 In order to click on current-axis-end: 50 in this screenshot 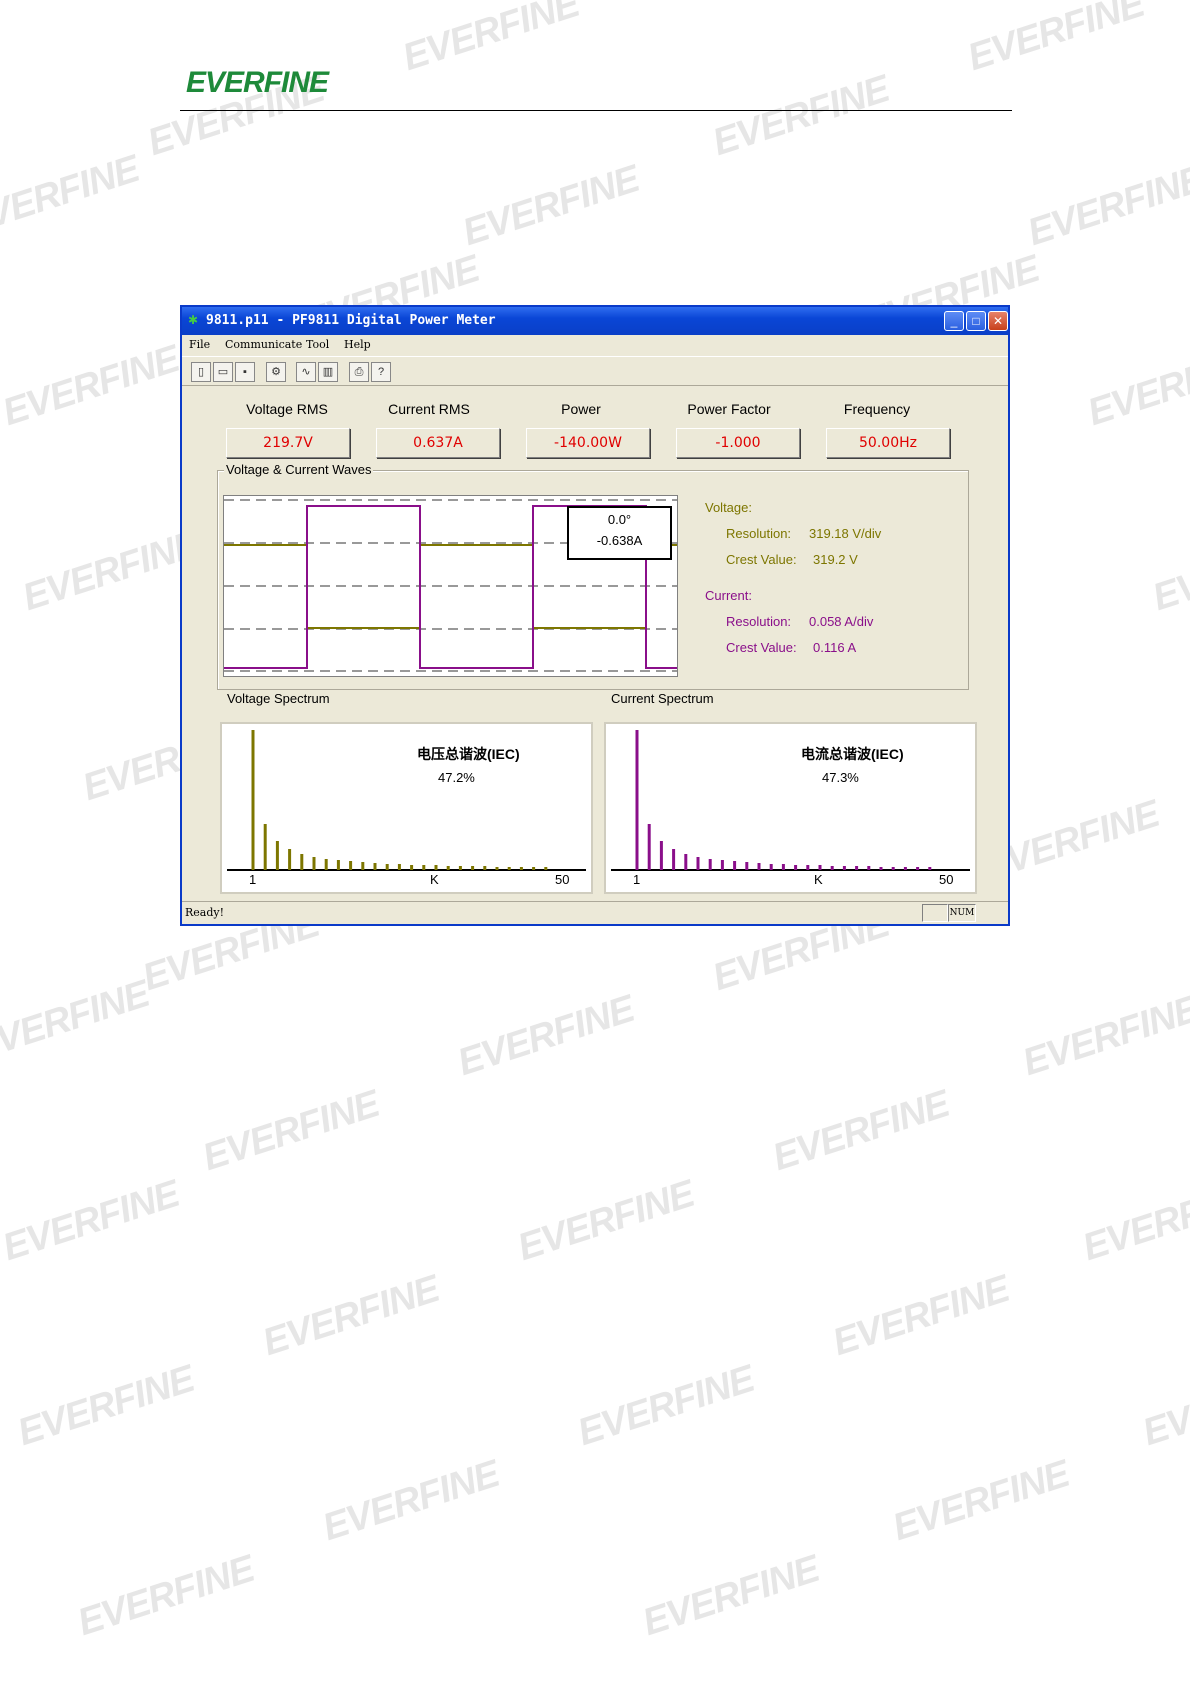, I will do `click(946, 879)`.